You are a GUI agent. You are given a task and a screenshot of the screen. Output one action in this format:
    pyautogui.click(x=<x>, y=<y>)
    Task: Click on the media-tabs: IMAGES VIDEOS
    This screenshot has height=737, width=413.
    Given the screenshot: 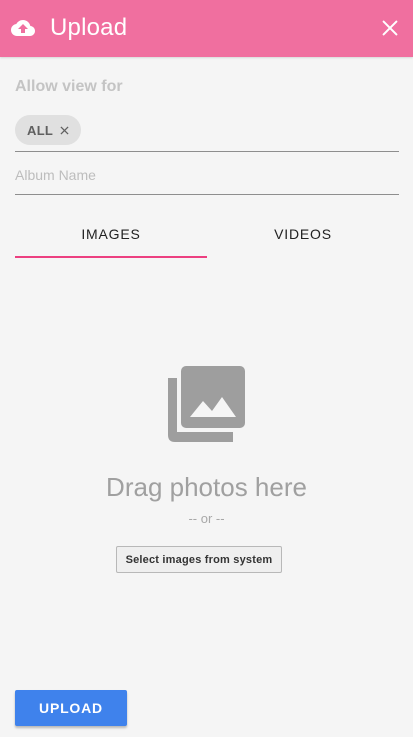 What is the action you would take?
    pyautogui.click(x=207, y=235)
    